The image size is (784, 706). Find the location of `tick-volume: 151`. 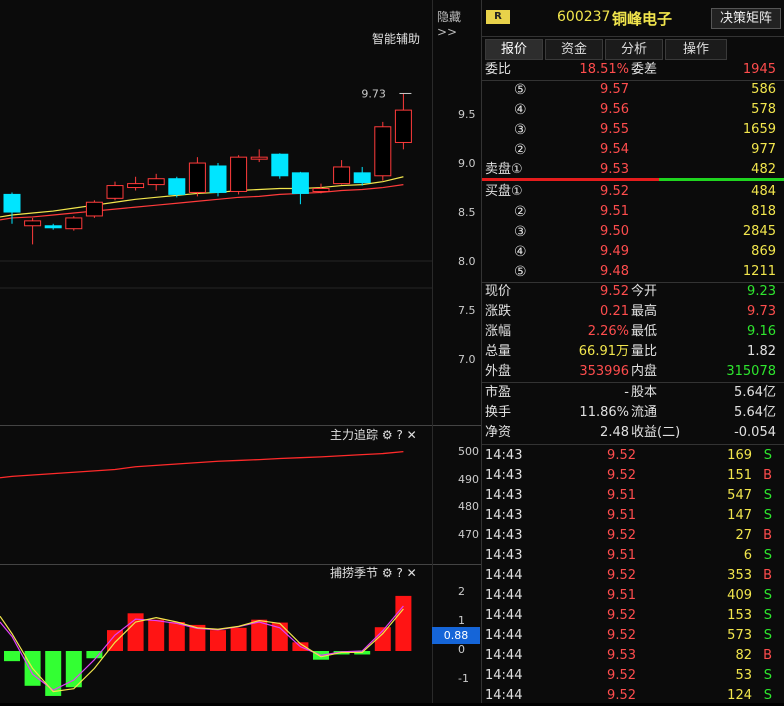

tick-volume: 151 is located at coordinates (739, 475).